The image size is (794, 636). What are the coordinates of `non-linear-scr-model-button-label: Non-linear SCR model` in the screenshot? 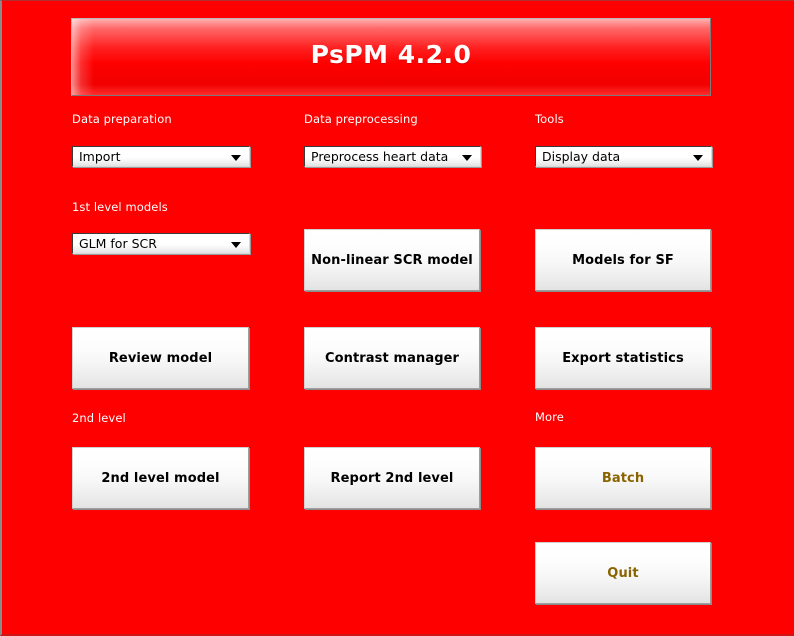 It's located at (392, 260).